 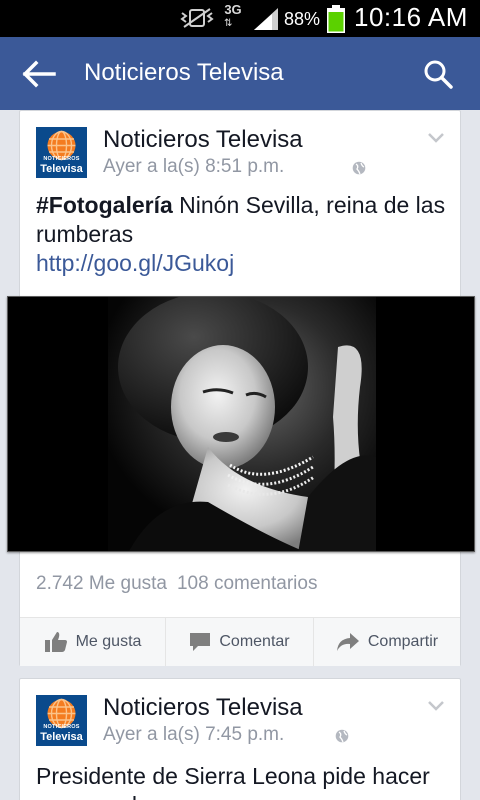 I want to click on like-button: Me gusta, so click(x=93, y=642).